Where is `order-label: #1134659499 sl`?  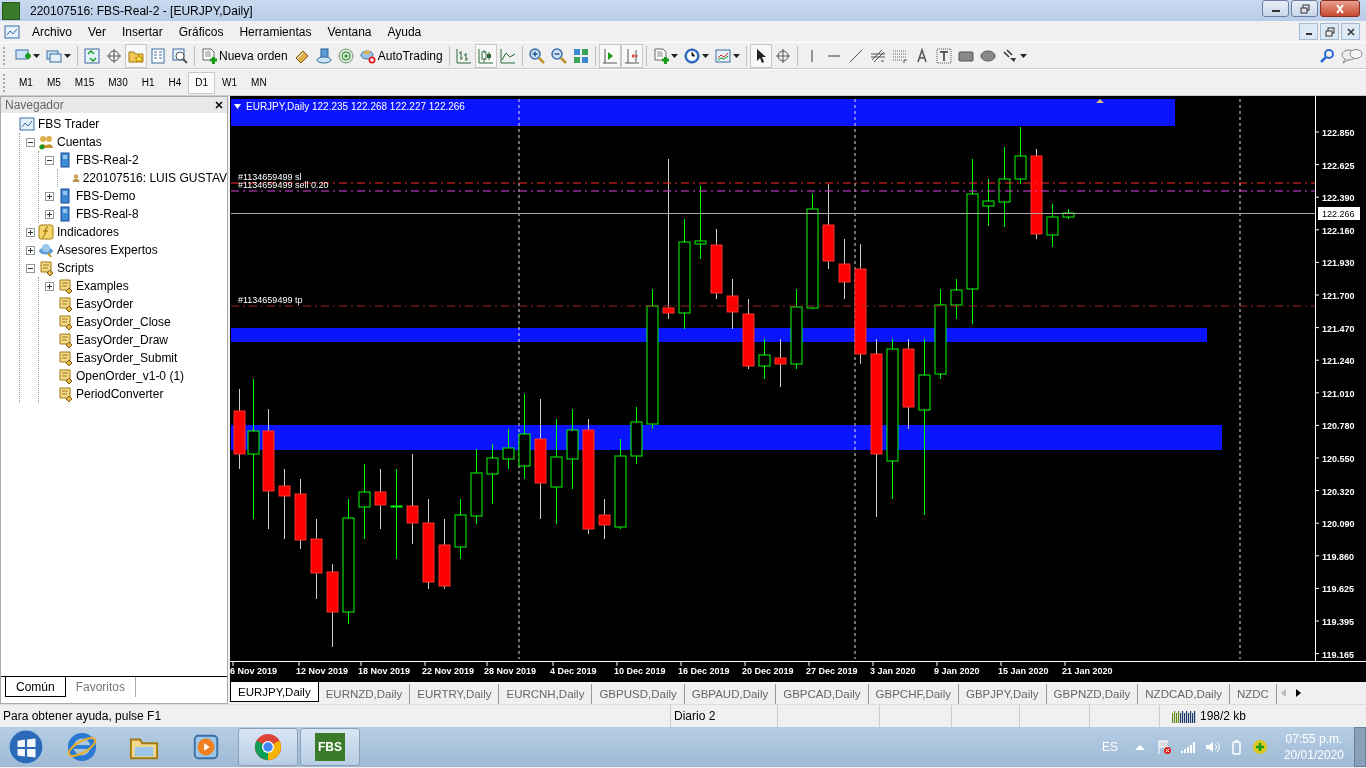 order-label: #1134659499 sl is located at coordinates (270, 177).